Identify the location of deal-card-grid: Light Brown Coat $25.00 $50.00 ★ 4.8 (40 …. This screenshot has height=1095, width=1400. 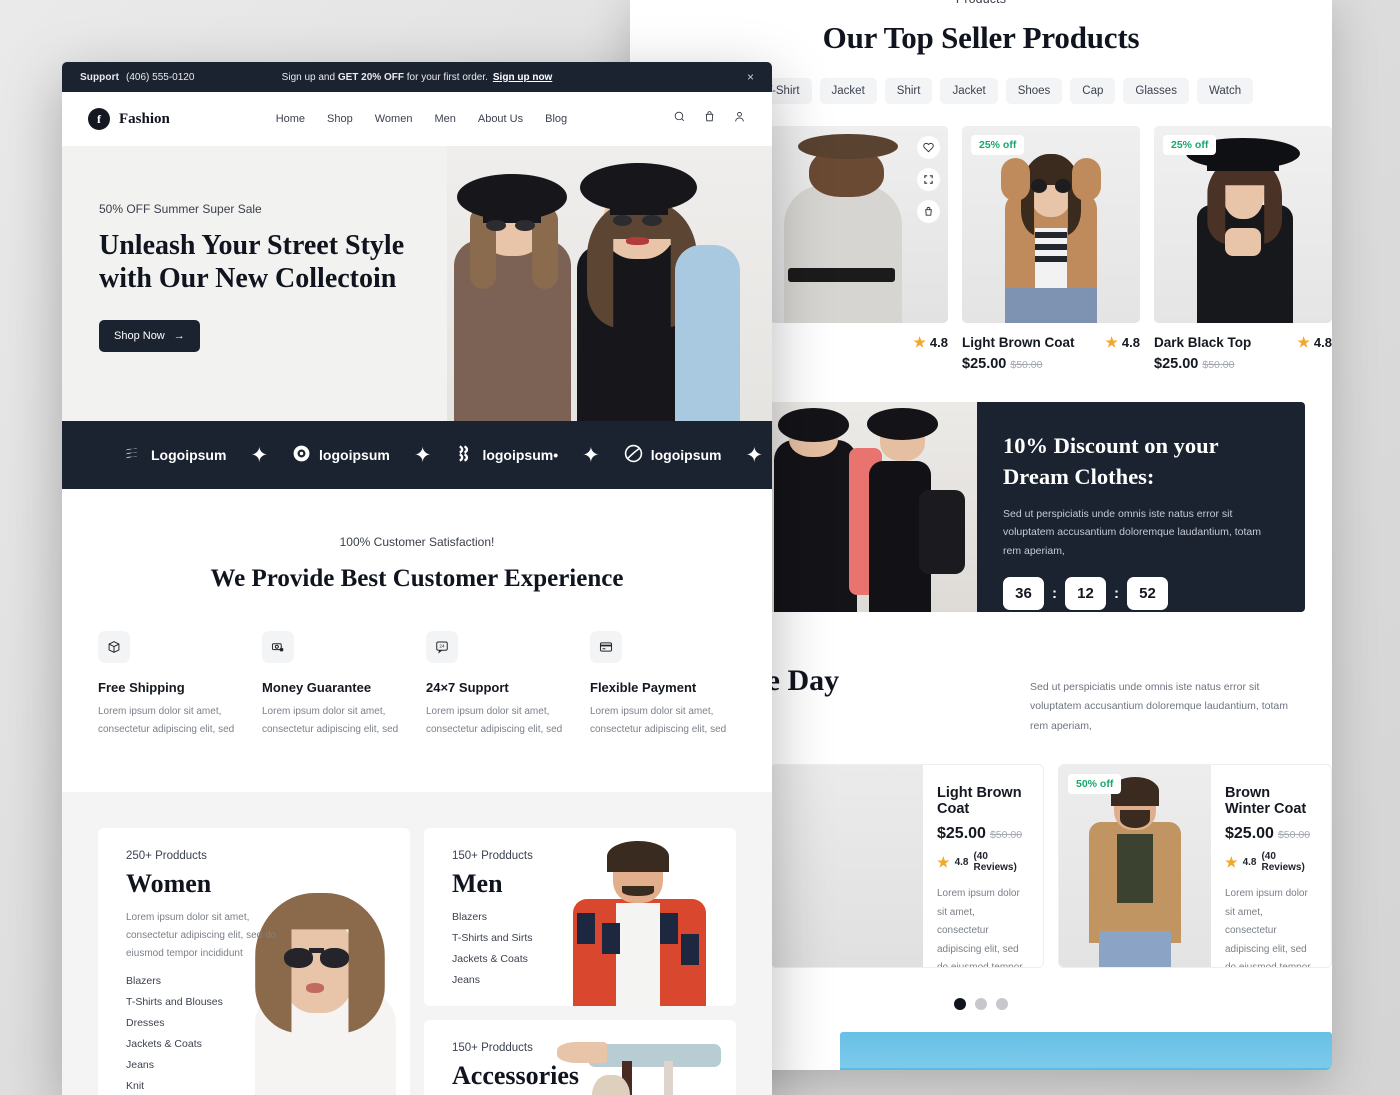
(1051, 866).